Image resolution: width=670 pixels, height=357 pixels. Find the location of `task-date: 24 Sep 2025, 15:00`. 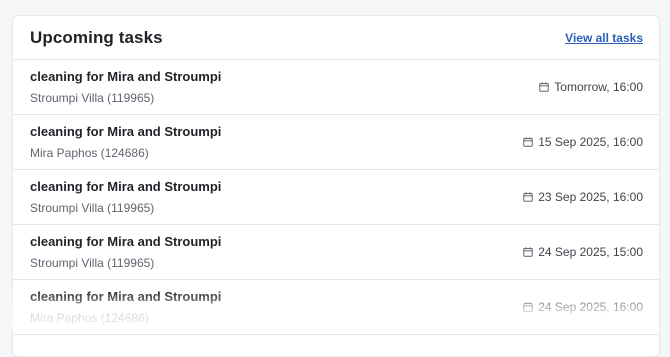

task-date: 24 Sep 2025, 15:00 is located at coordinates (583, 252).